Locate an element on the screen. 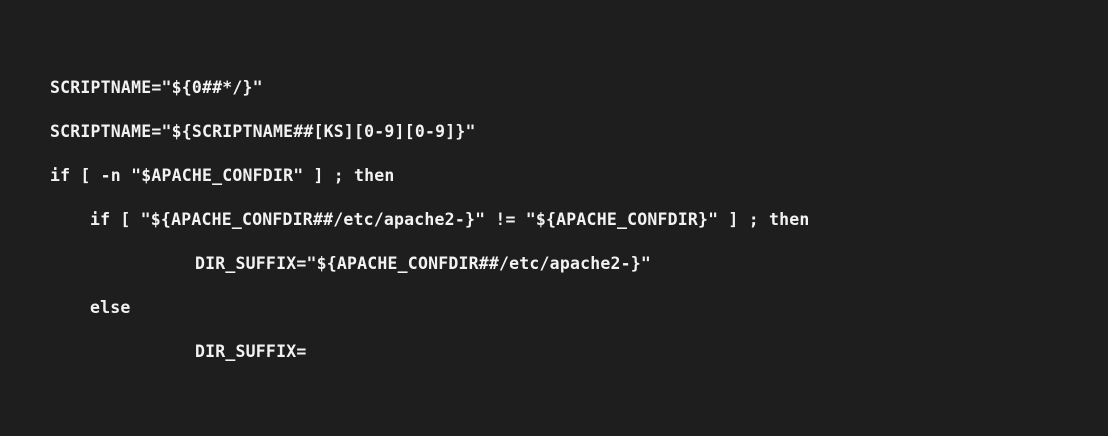  code-line-7: DIR_SUFFIX= is located at coordinates (251, 351).